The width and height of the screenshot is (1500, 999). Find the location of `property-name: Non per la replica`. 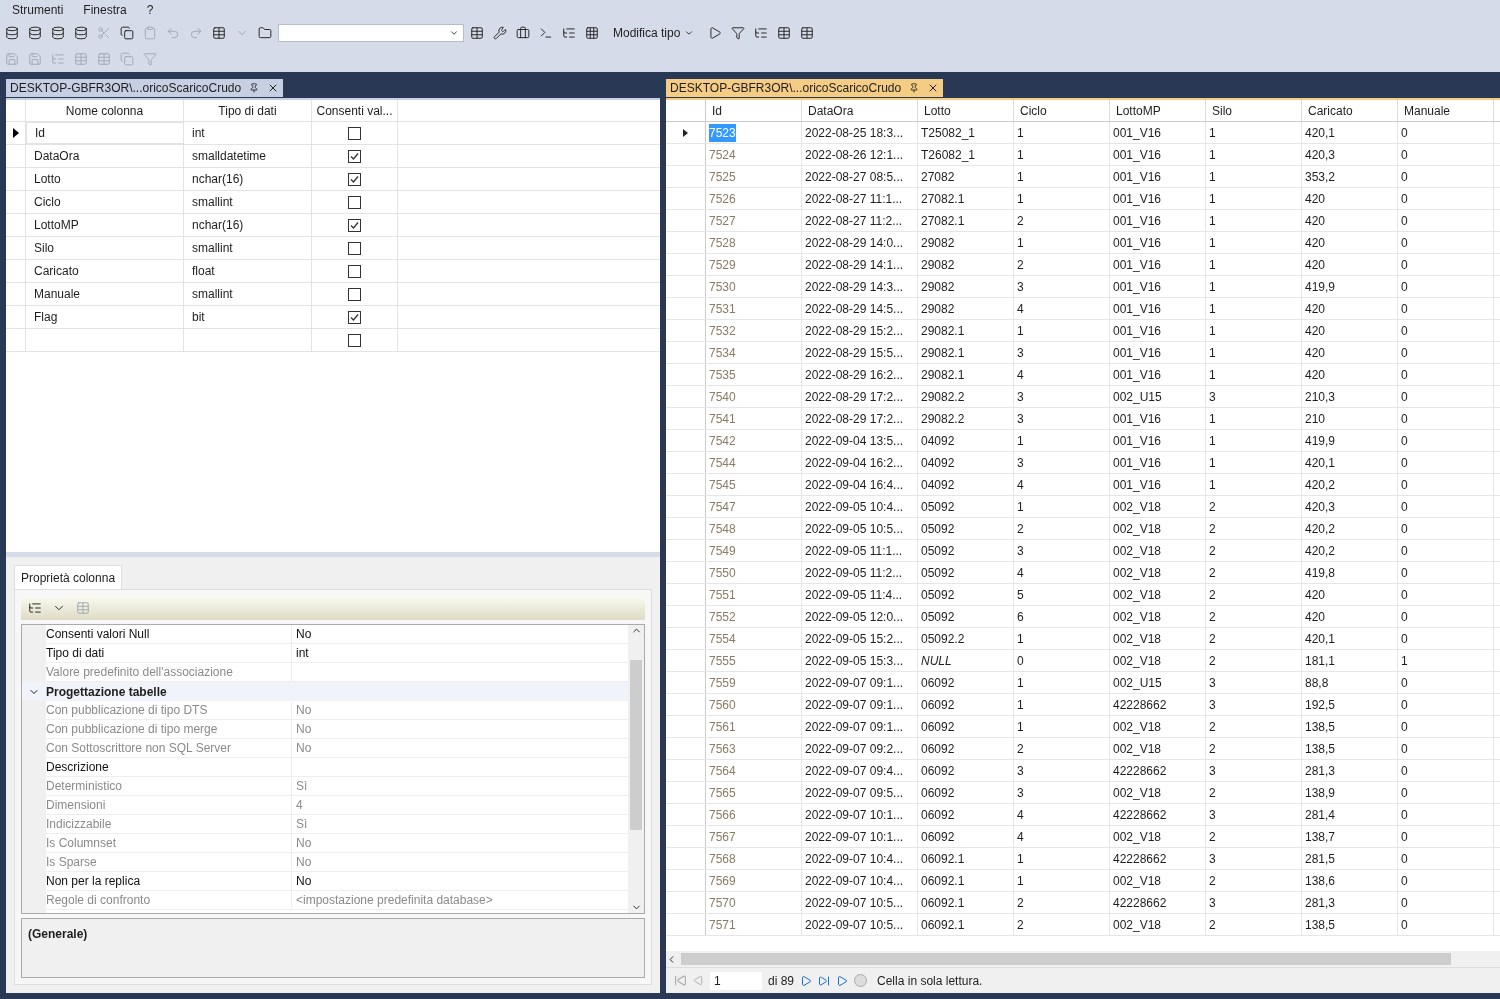

property-name: Non per la replica is located at coordinates (93, 881).